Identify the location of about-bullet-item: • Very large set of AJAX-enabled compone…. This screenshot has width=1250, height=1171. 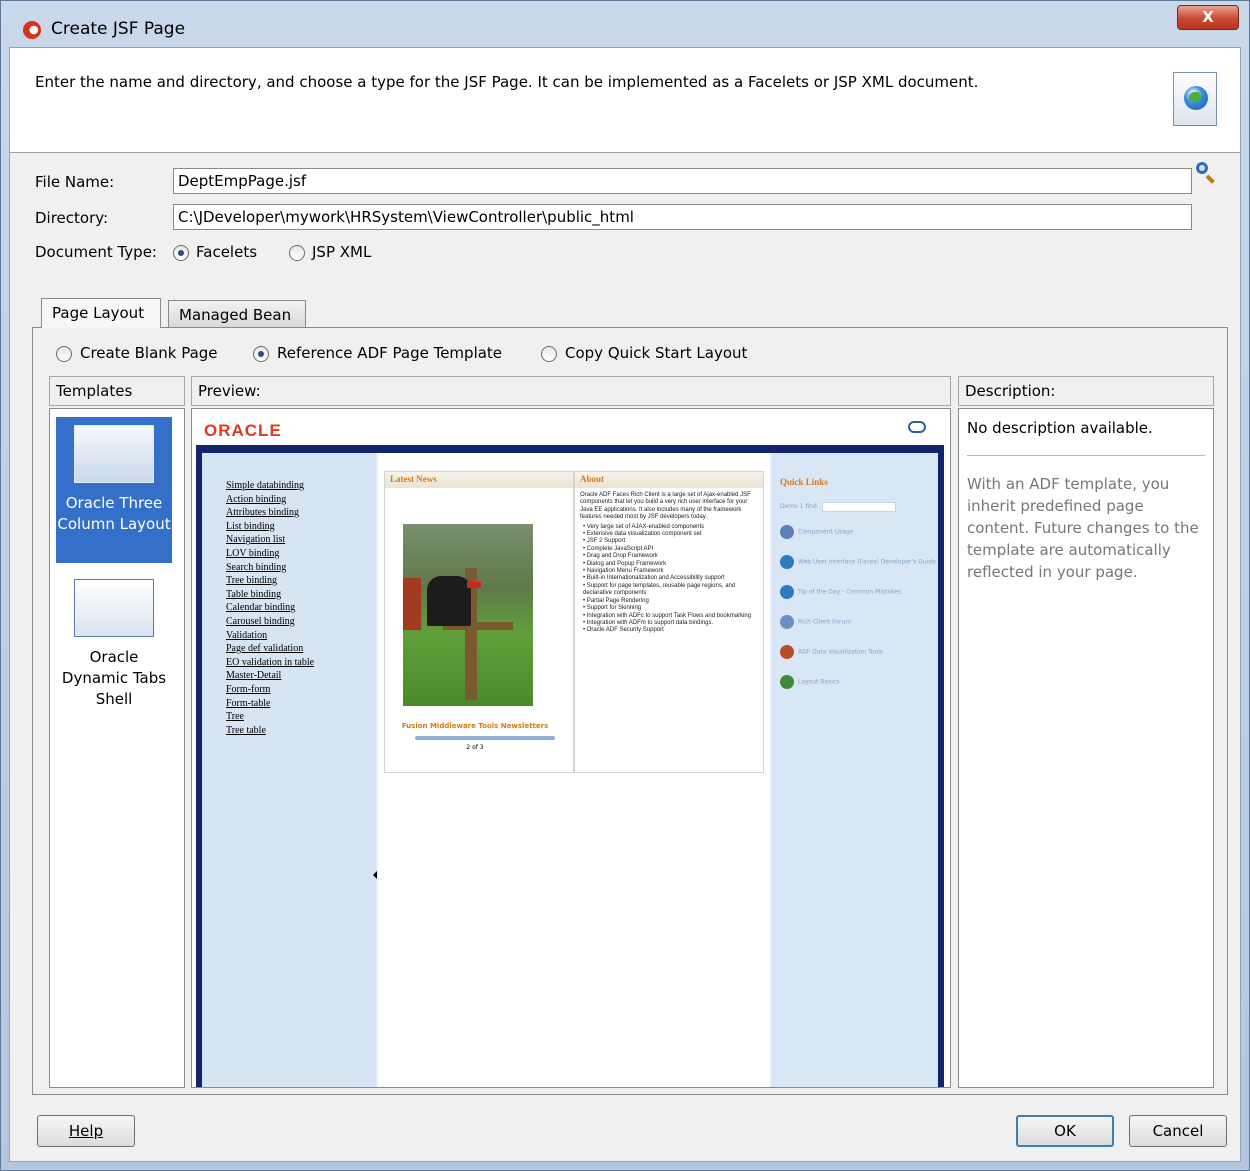
(644, 526).